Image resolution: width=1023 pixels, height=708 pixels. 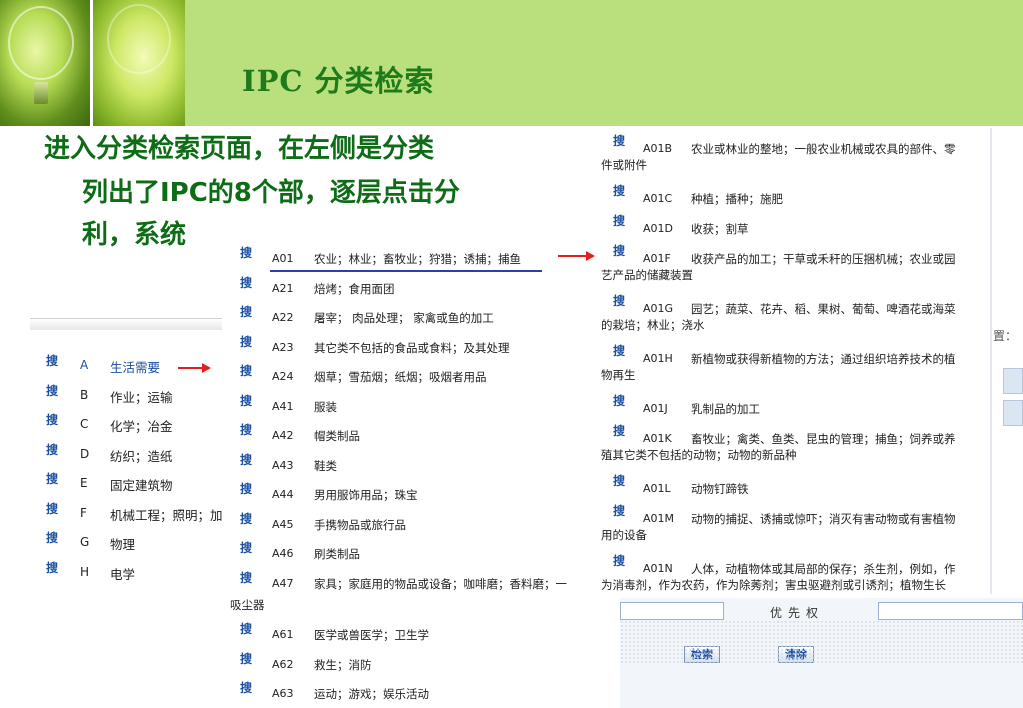 What do you see at coordinates (360, 525) in the screenshot?
I see `class-item-a45: 手携物品或旅行品` at bounding box center [360, 525].